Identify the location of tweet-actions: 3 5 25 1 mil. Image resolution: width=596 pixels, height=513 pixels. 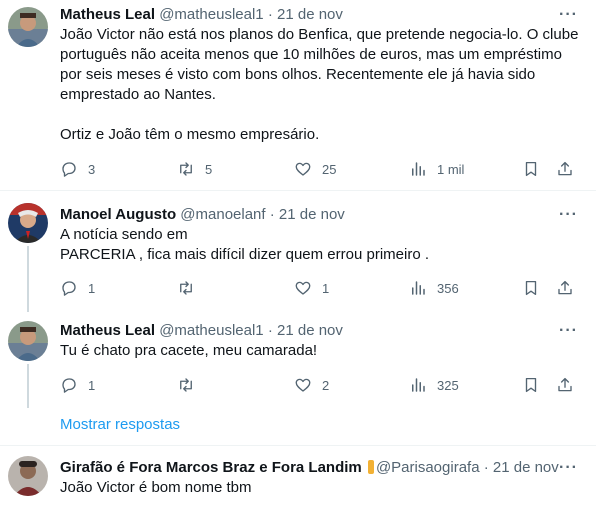
(320, 170).